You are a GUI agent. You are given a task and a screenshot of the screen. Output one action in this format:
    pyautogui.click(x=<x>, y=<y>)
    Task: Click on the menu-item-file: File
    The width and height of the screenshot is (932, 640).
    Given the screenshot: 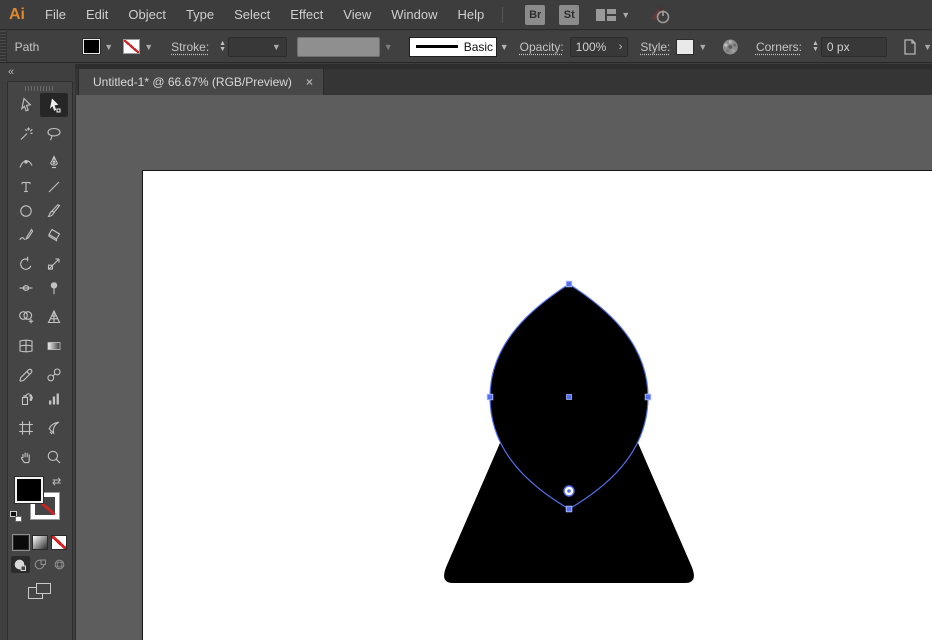 What is the action you would take?
    pyautogui.click(x=55, y=14)
    